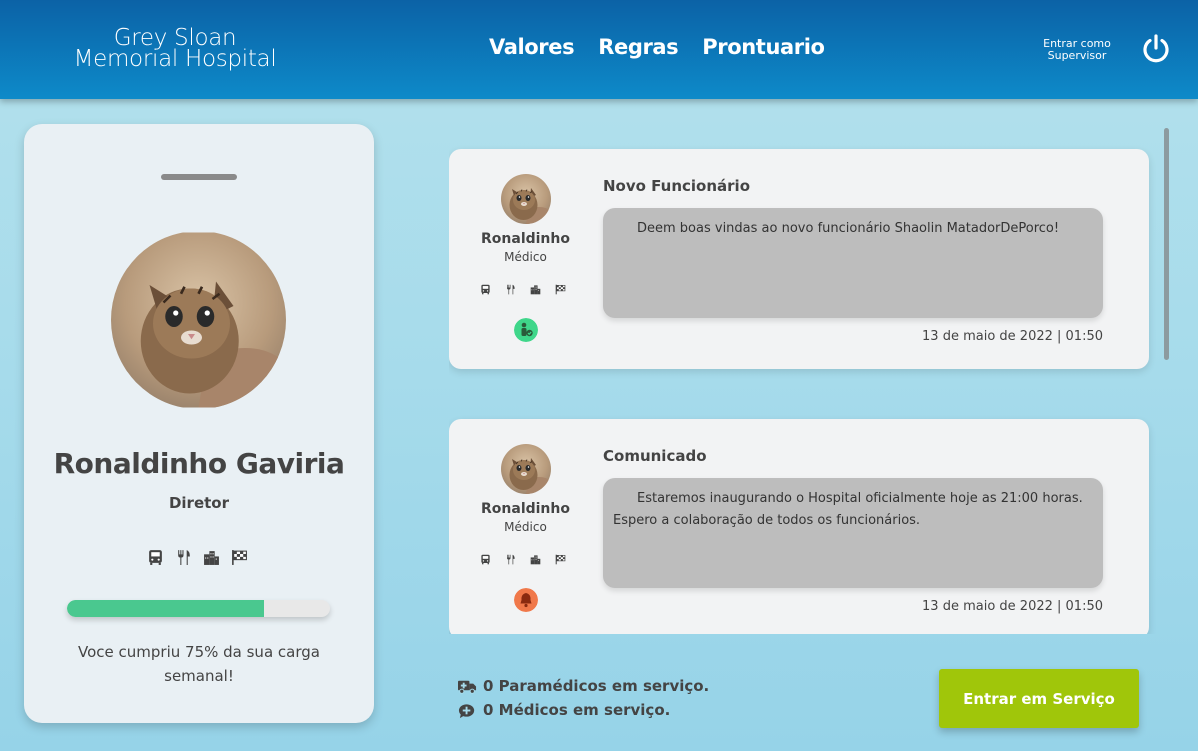 This screenshot has width=1198, height=751. Describe the element at coordinates (175, 59) in the screenshot. I see `logo-line-2: Memorial Hospital` at that location.